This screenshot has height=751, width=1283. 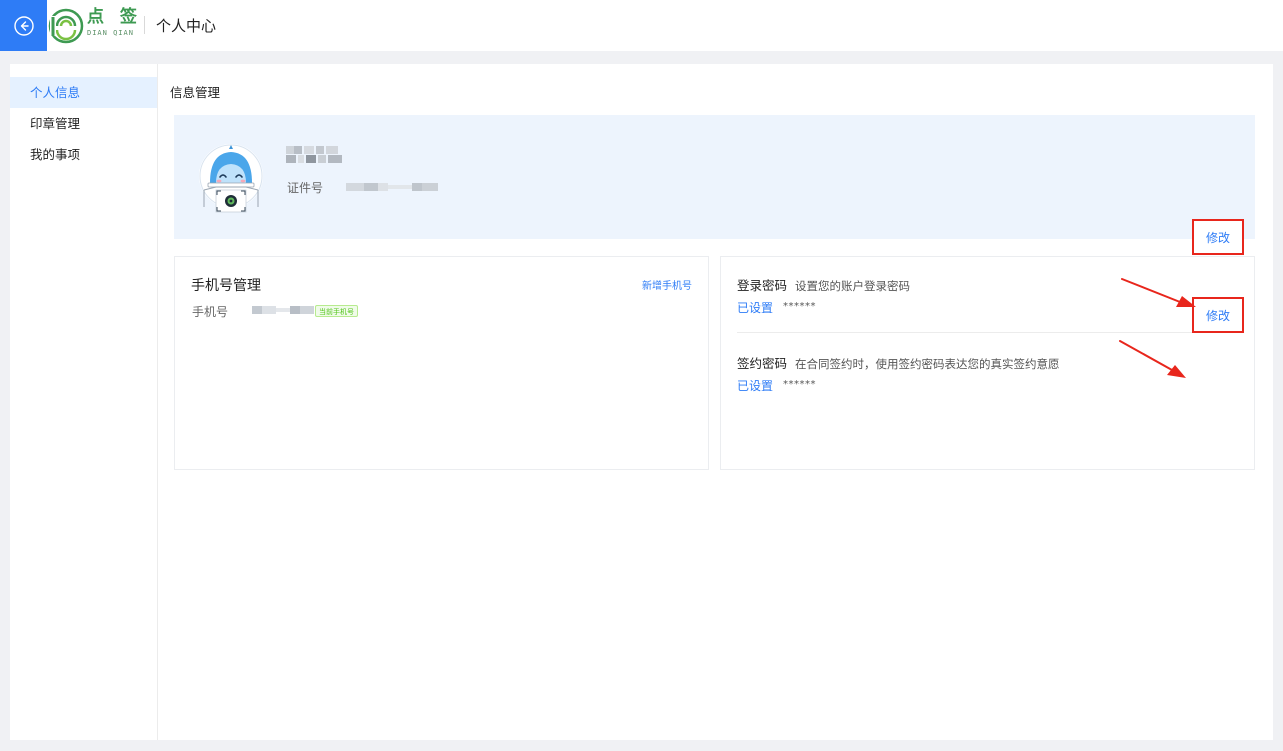 What do you see at coordinates (83, 92) in the screenshot?
I see `sidebar-item-personal-info: 个人信息` at bounding box center [83, 92].